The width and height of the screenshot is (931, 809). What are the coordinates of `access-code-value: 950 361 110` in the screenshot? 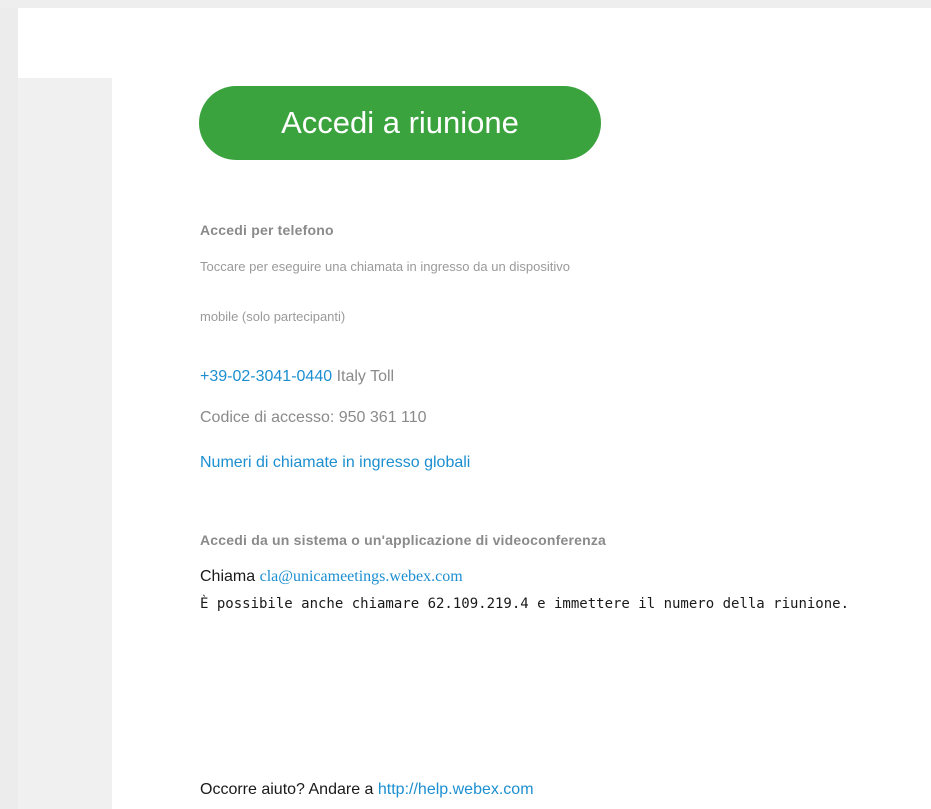 It's located at (382, 417).